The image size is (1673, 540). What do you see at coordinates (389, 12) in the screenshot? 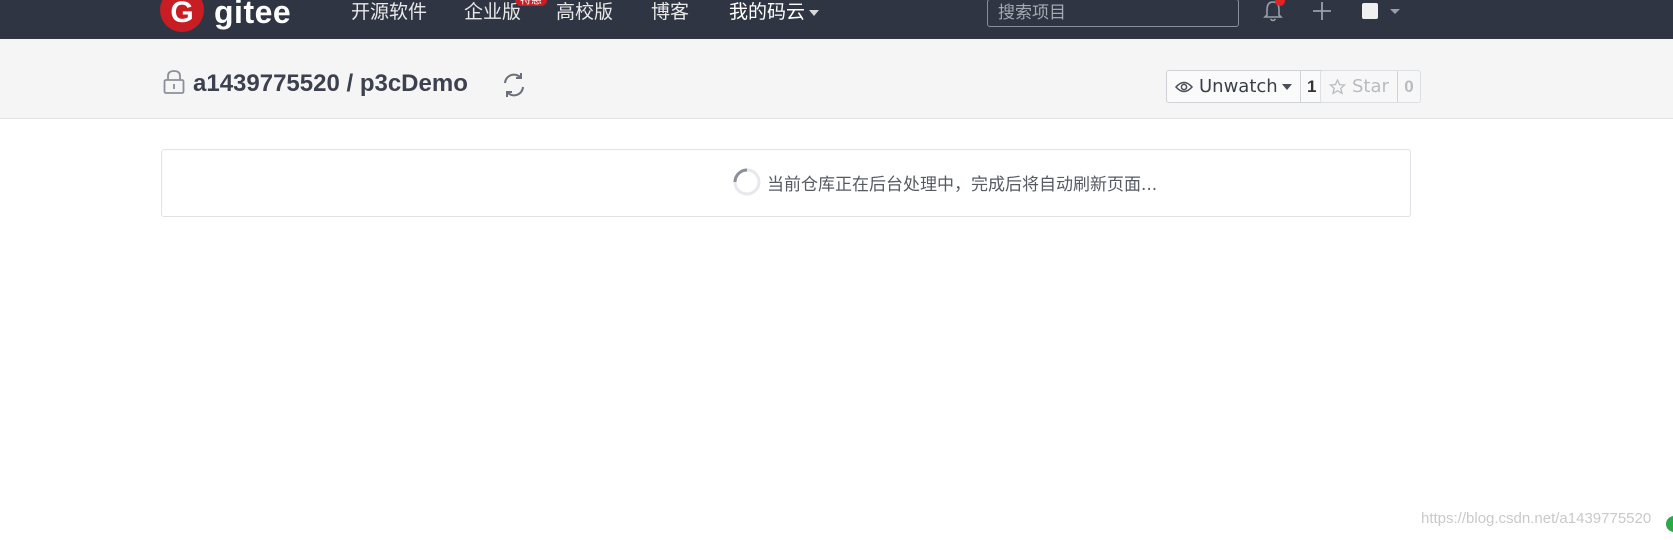
I see `nav-item-open-source: 开源软件` at bounding box center [389, 12].